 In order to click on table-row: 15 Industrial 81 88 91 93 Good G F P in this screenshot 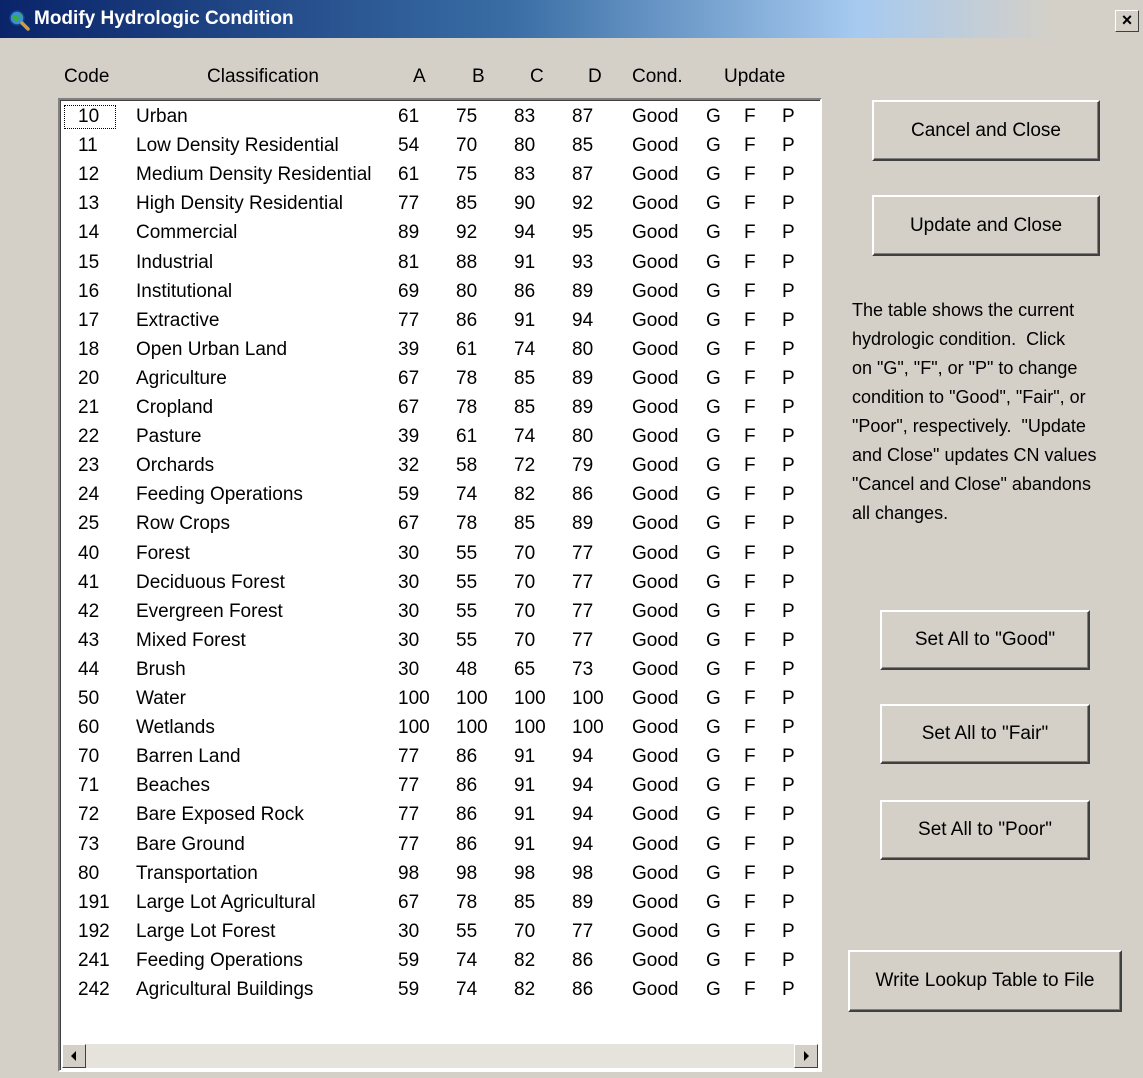, I will do `click(430, 264)`.